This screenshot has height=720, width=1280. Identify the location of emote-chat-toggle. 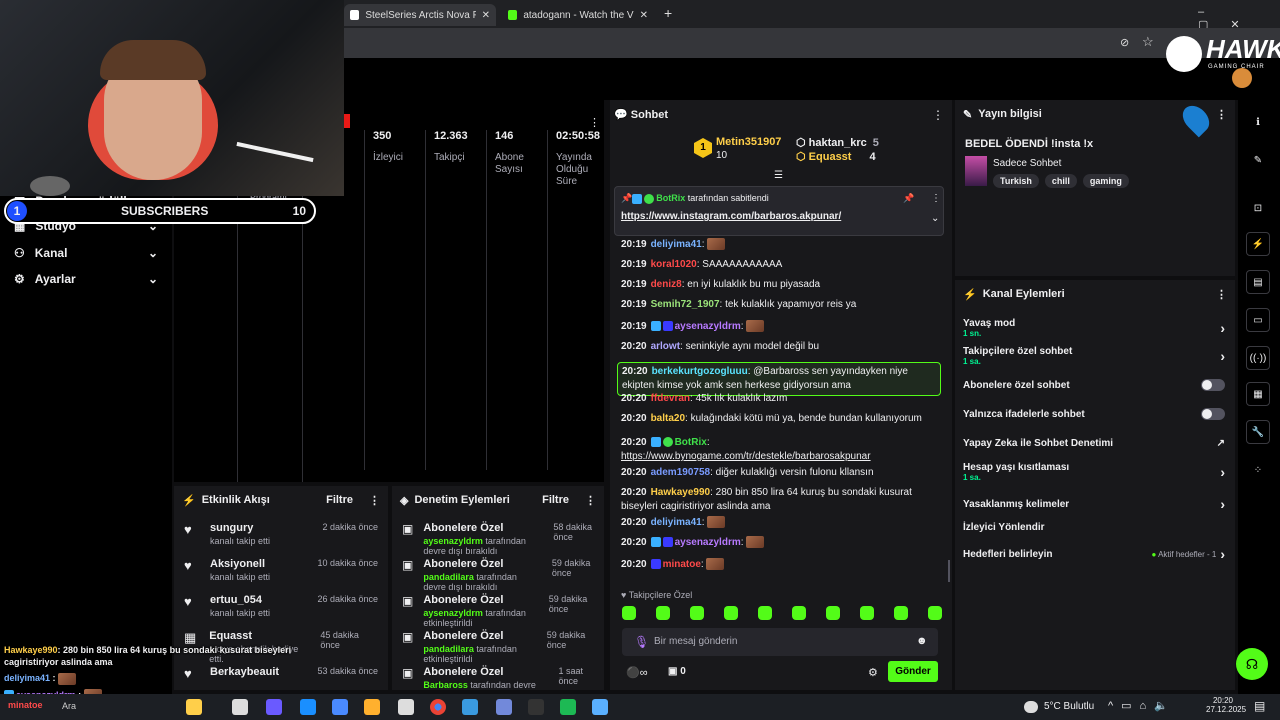
(1213, 414).